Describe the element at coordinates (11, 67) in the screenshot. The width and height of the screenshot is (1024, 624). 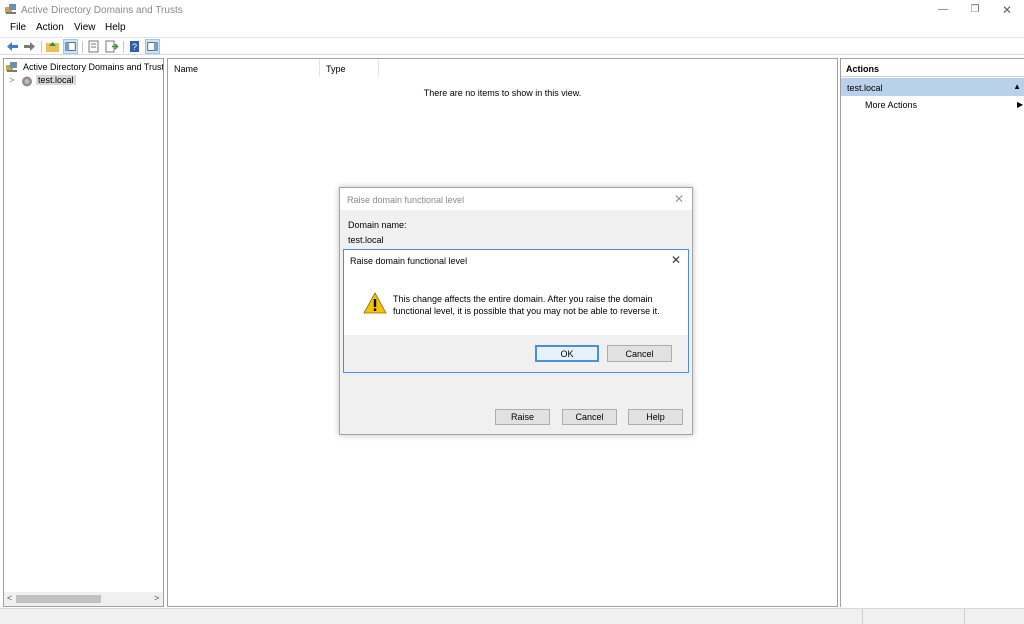
I see `domains-trusts-icon` at that location.